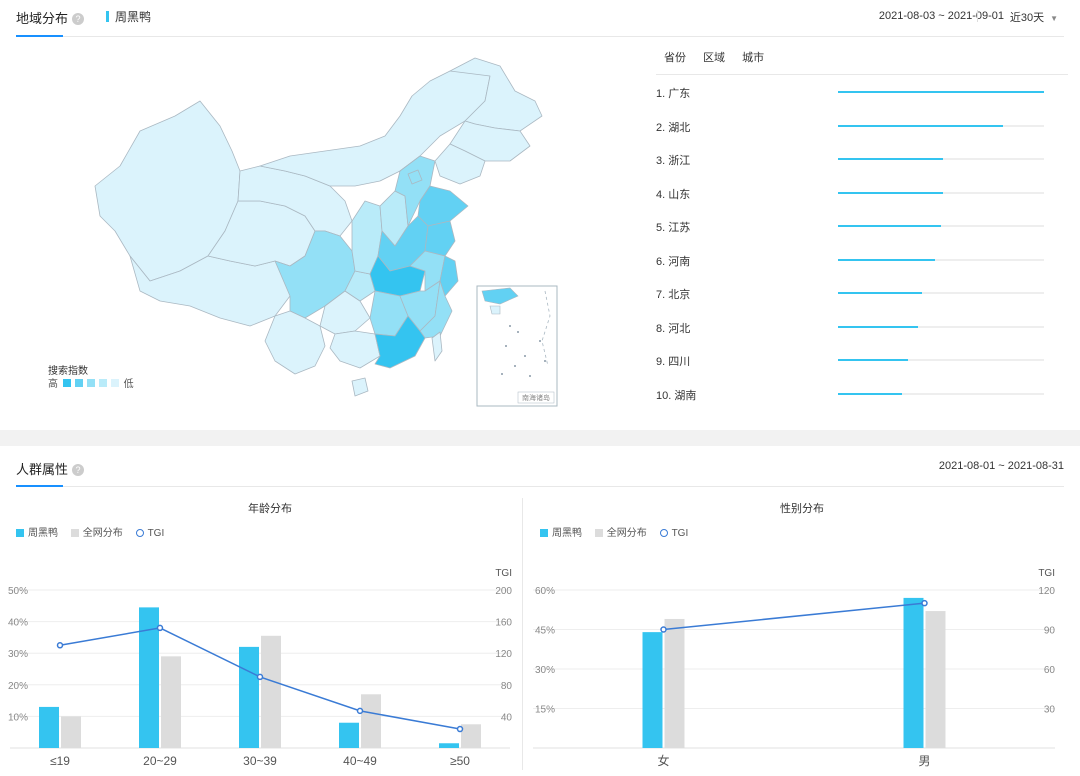 This screenshot has height=776, width=1080. I want to click on y-tick-label: 40%, so click(18, 623).